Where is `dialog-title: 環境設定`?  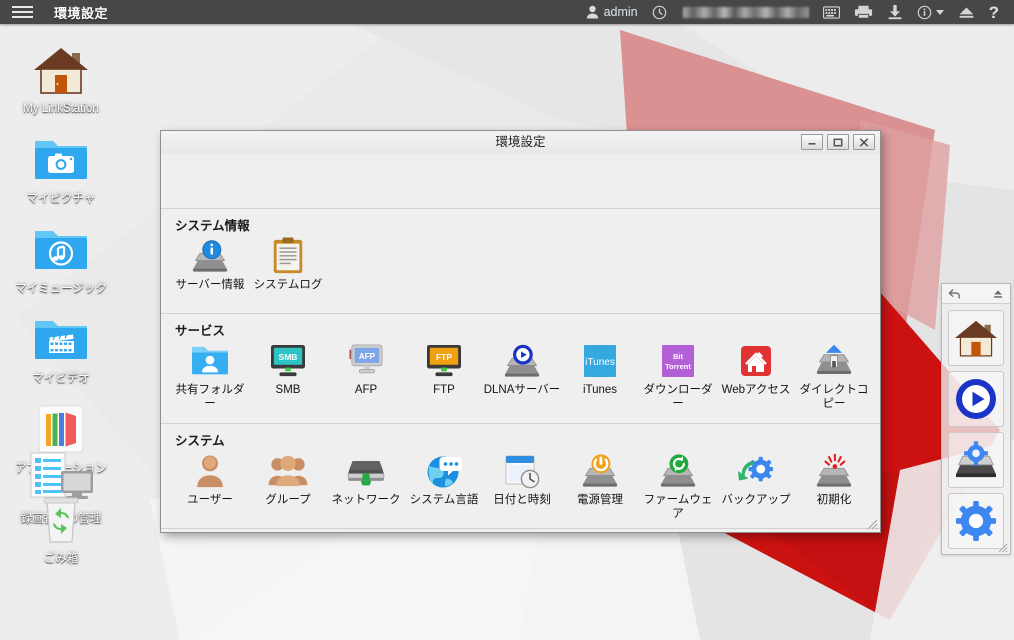
dialog-title: 環境設定 is located at coordinates (520, 142).